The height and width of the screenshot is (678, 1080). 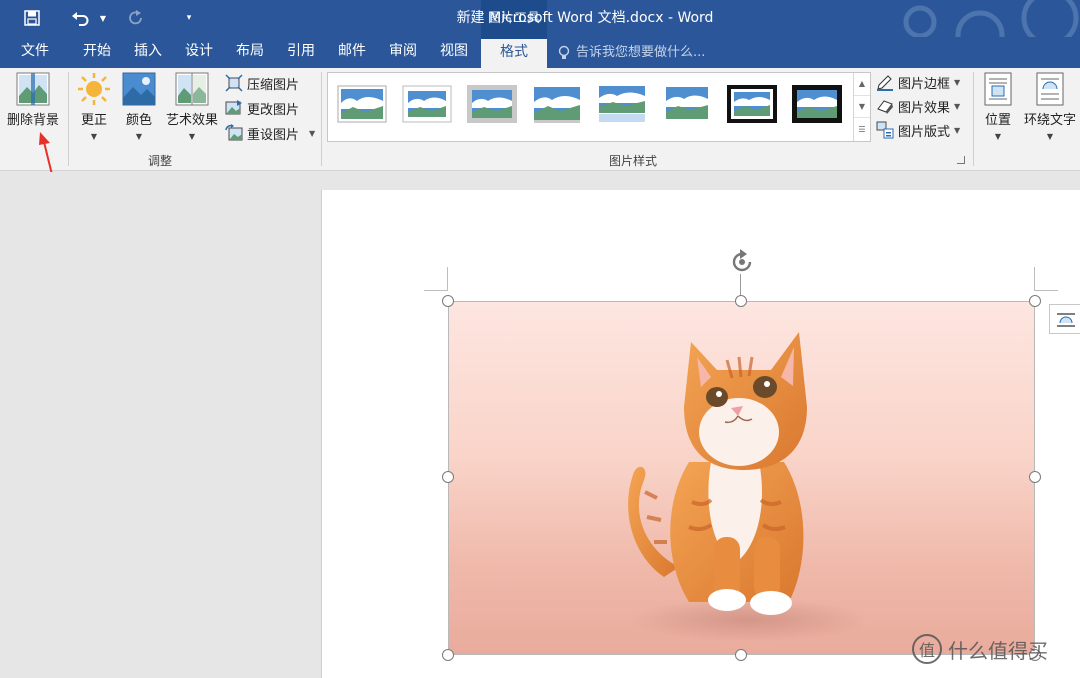 What do you see at coordinates (233, 107) in the screenshot?
I see `change-picture-icon` at bounding box center [233, 107].